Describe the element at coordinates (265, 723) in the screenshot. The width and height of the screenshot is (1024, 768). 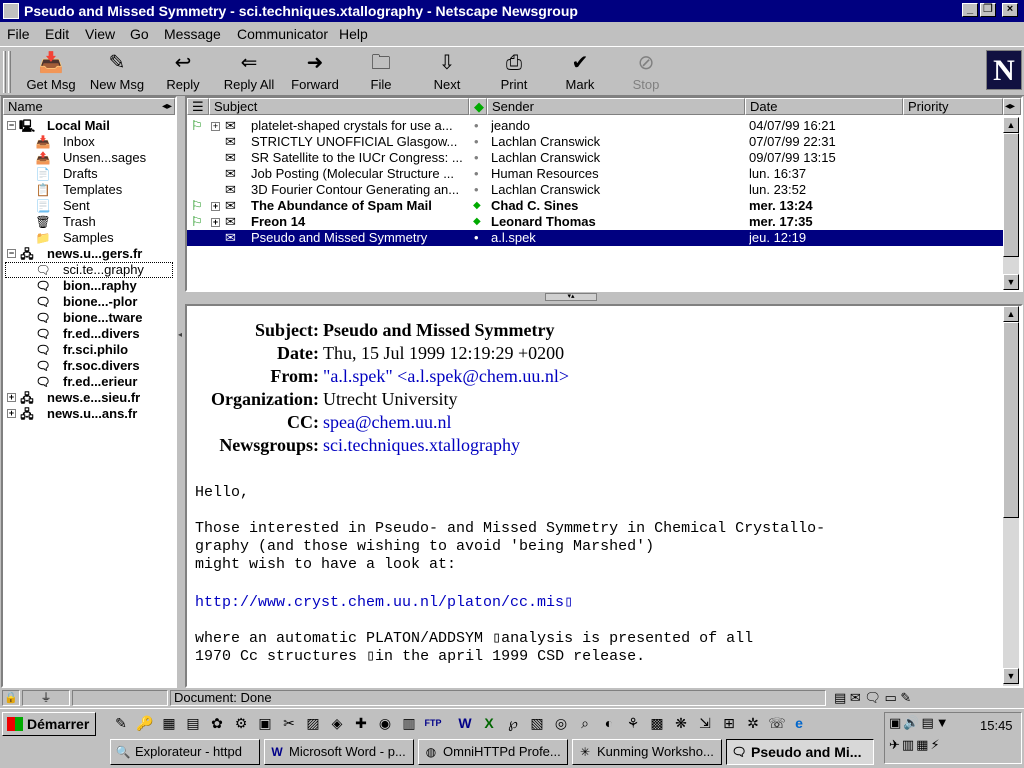
I see `quicklaunch-icon: ▣` at that location.